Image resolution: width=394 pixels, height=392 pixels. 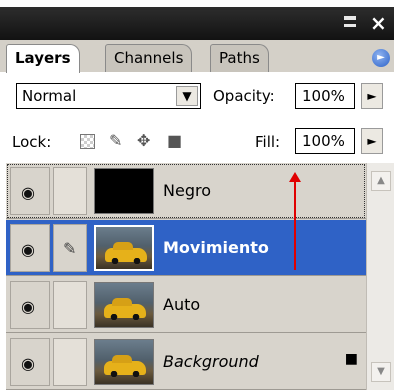 What do you see at coordinates (87, 141) in the screenshot?
I see `transparency-lock-icon` at bounding box center [87, 141].